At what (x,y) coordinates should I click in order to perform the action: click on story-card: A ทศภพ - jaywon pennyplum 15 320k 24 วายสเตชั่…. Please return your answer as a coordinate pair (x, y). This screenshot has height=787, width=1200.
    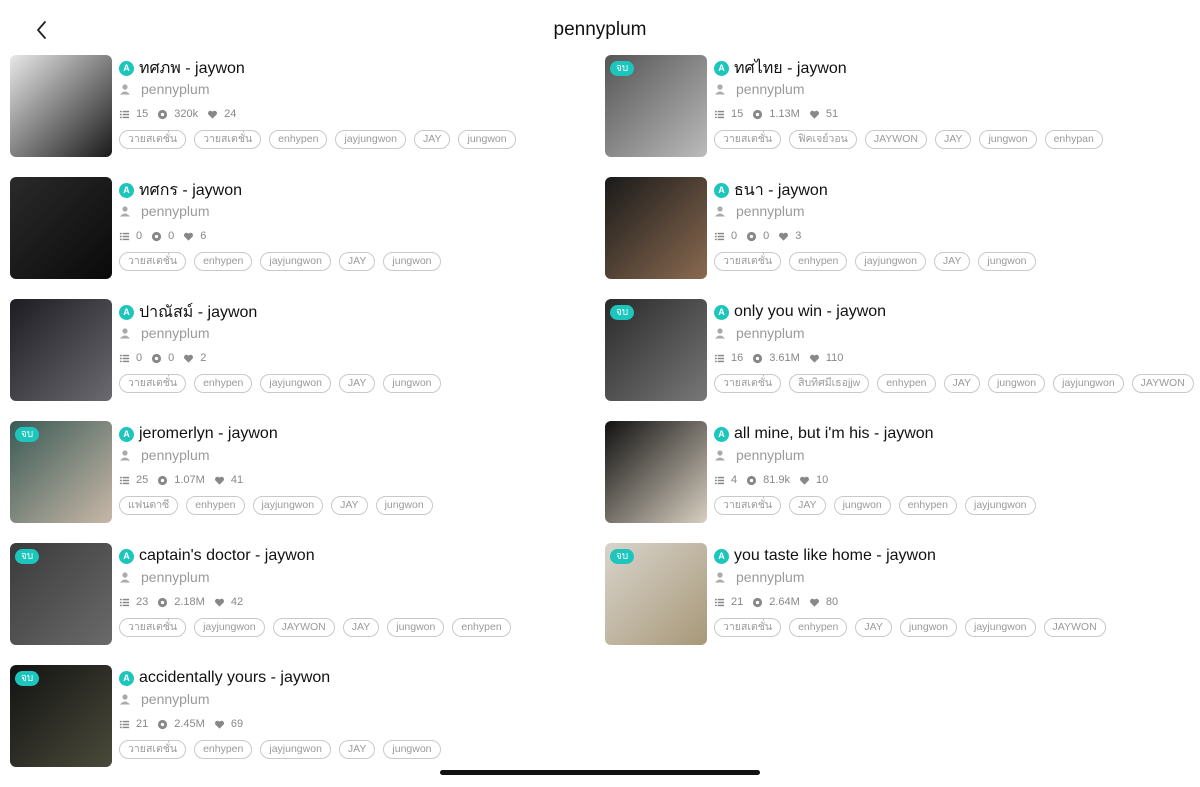
    Looking at the image, I should click on (305, 116).